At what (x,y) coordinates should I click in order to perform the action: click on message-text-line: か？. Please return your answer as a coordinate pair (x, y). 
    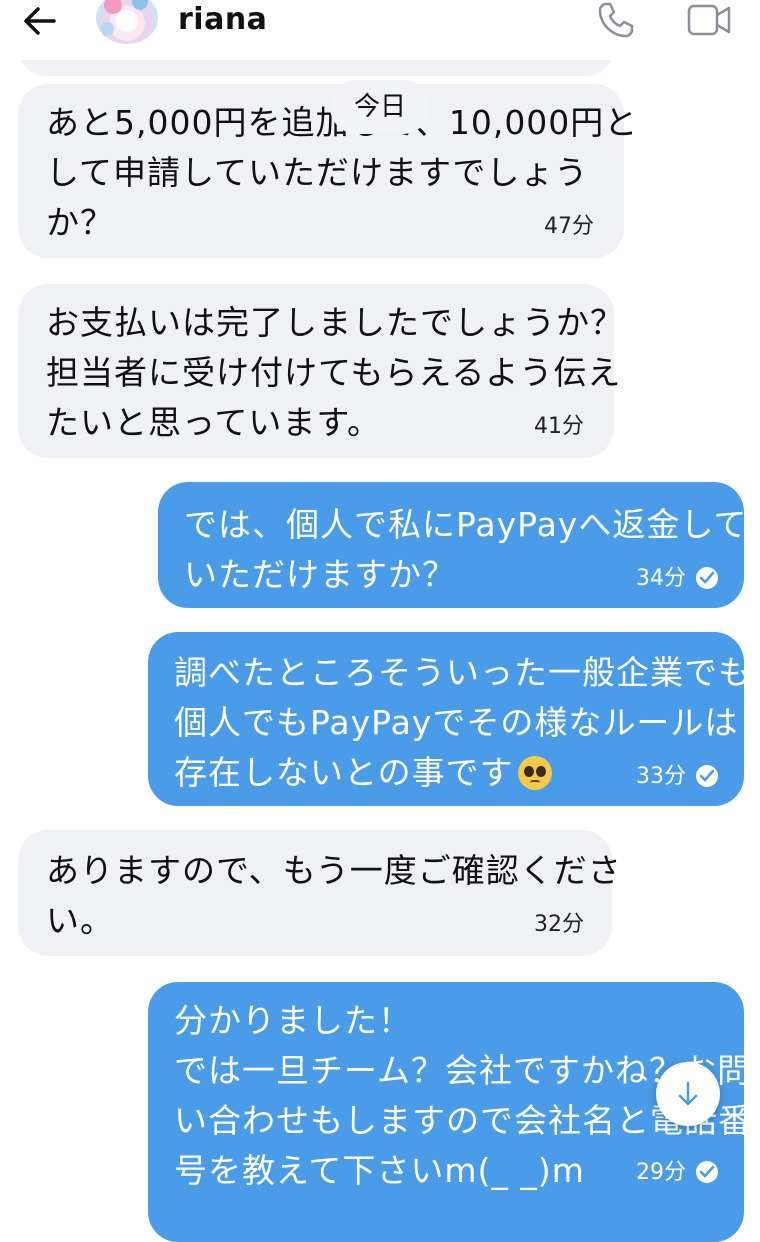
    Looking at the image, I should click on (80, 222).